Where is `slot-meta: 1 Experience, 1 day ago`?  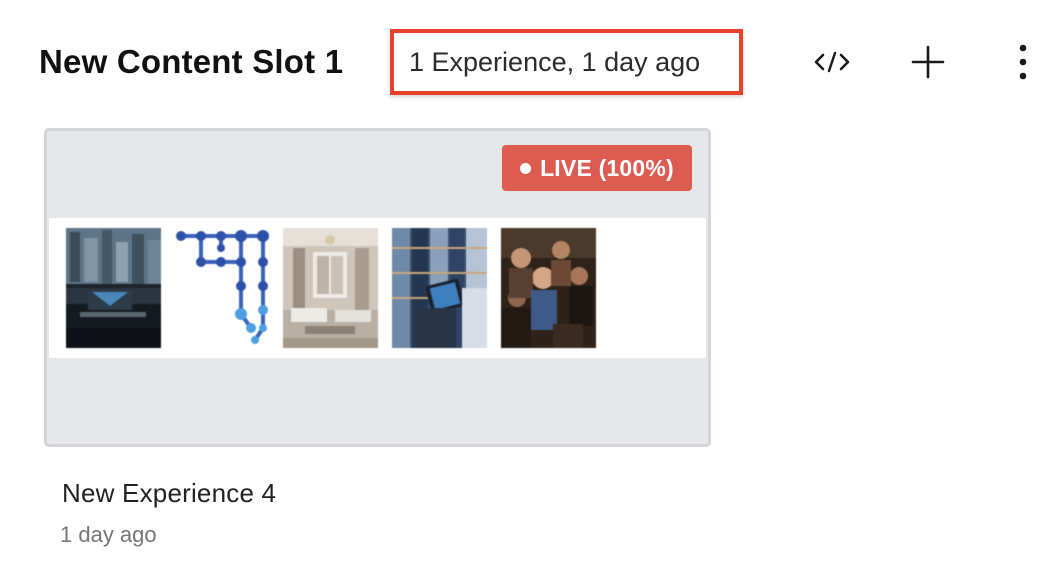 slot-meta: 1 Experience, 1 day ago is located at coordinates (555, 62).